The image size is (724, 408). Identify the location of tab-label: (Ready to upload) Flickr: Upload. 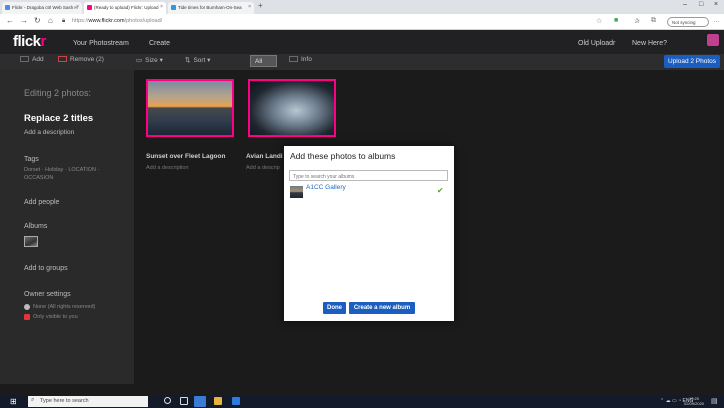
(126, 7).